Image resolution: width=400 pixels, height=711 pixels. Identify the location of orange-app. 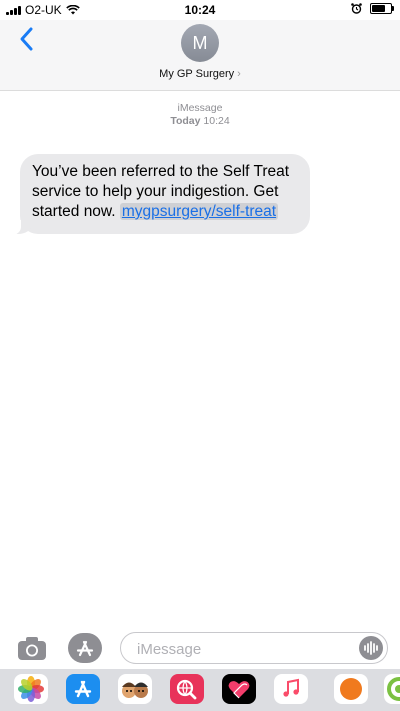
(351, 689).